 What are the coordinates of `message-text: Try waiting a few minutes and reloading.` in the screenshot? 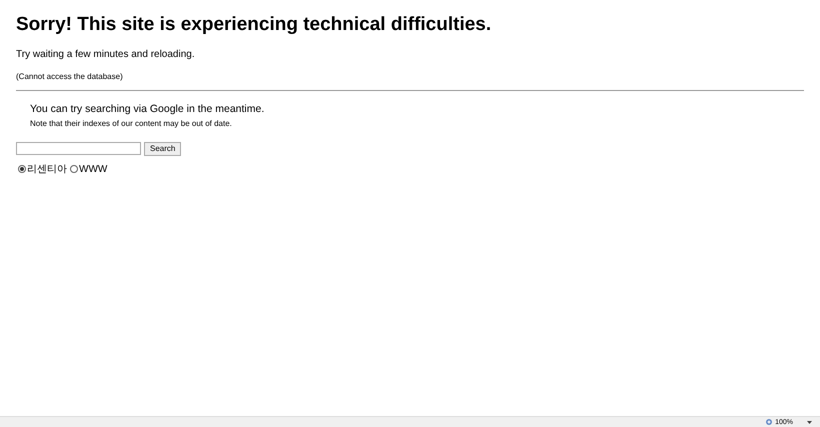 It's located at (105, 55).